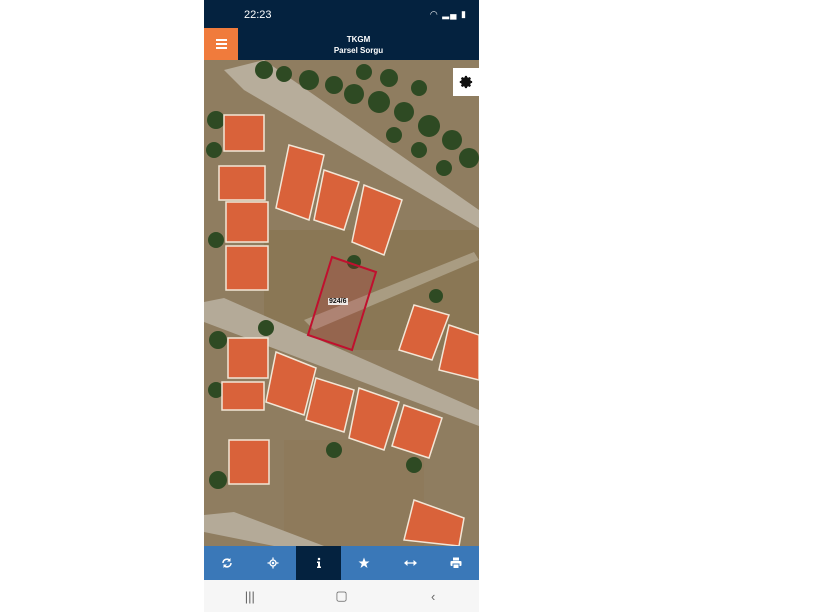 The image size is (816, 612). I want to click on system-nav-bar: ||| ▢ ‹, so click(341, 596).